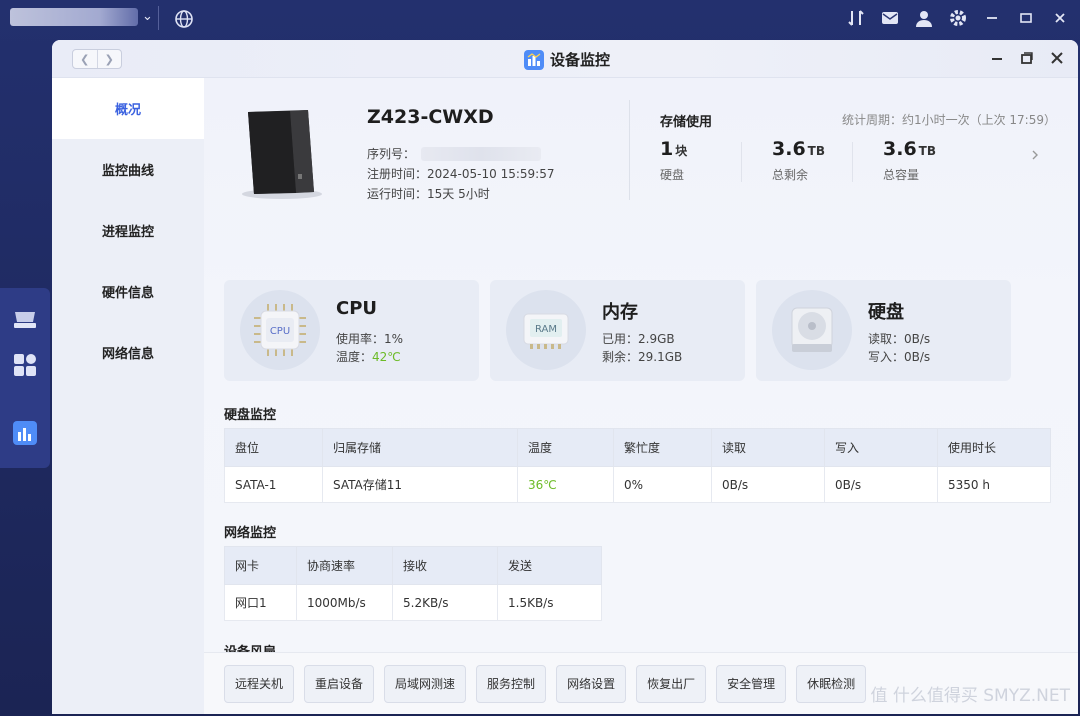  What do you see at coordinates (445, 602) in the screenshot?
I see `table-cell: 5.2KB/s` at bounding box center [445, 602].